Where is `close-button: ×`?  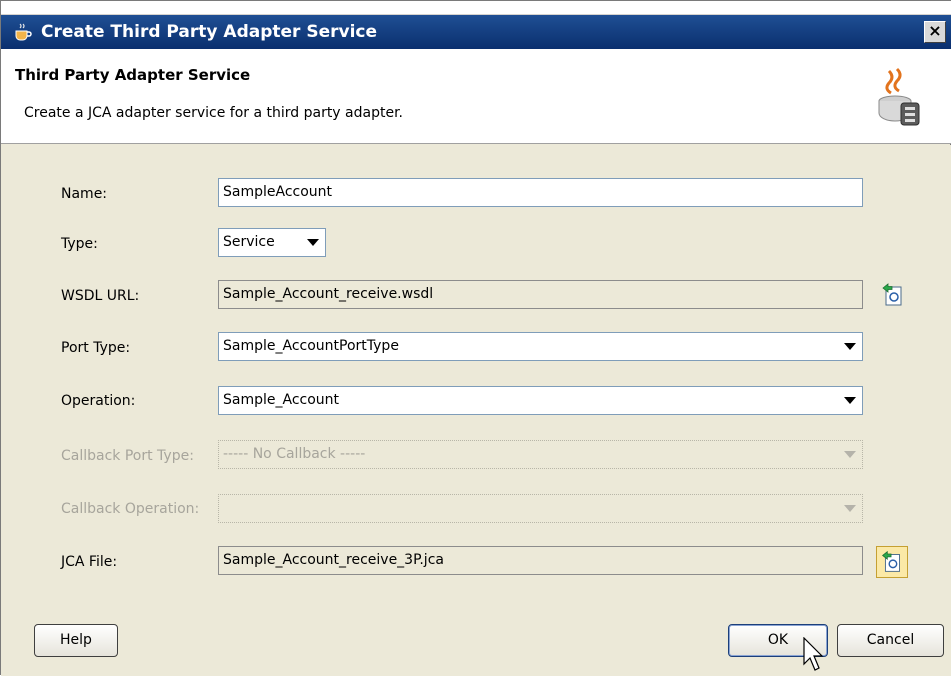
close-button: × is located at coordinates (935, 32).